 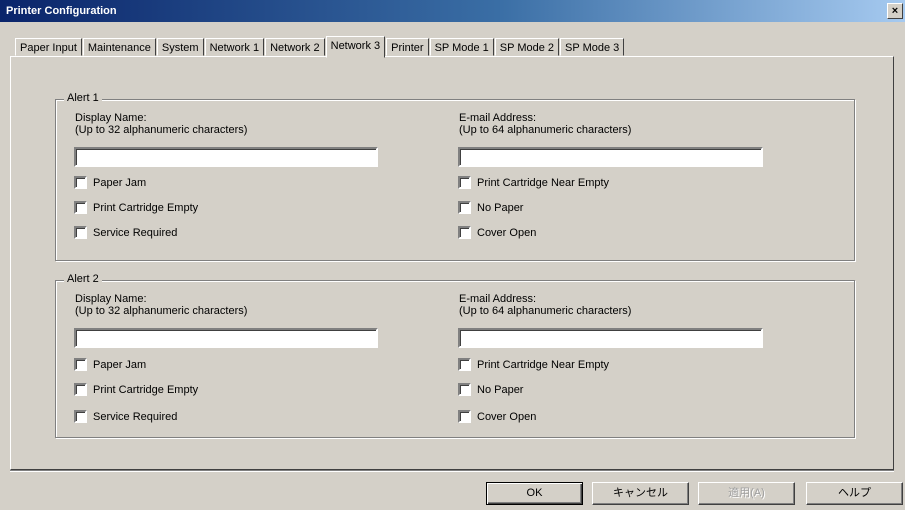 What do you see at coordinates (161, 311) in the screenshot?
I see `alert-2-display-name-hint: (Up to 32 alphanumeric characters)` at bounding box center [161, 311].